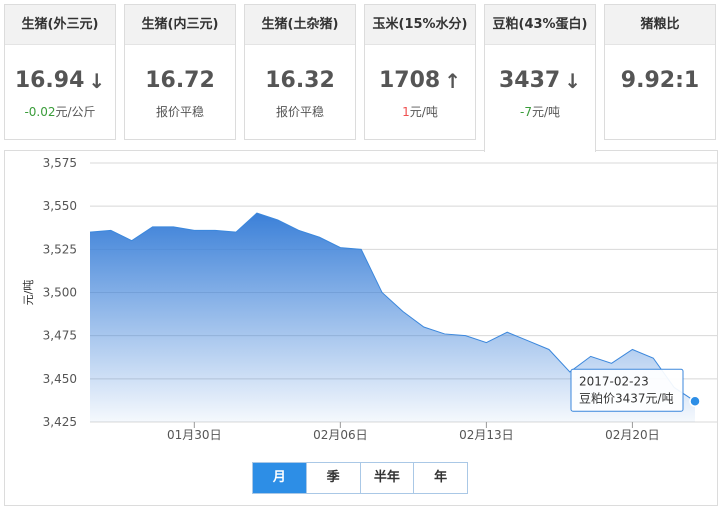 Image resolution: width=723 pixels, height=510 pixels. What do you see at coordinates (60, 249) in the screenshot?
I see `y-tick-label: 3,525` at bounding box center [60, 249].